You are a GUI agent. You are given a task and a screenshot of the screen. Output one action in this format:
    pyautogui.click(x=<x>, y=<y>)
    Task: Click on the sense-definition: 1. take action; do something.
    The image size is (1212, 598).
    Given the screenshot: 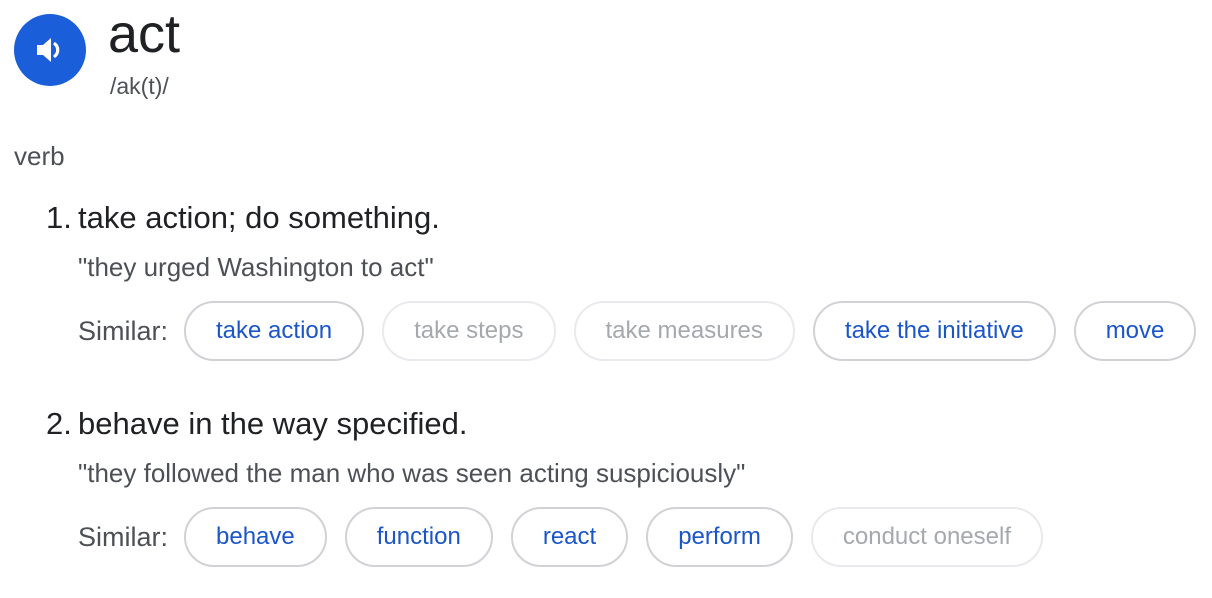 What is the action you would take?
    pyautogui.click(x=243, y=218)
    